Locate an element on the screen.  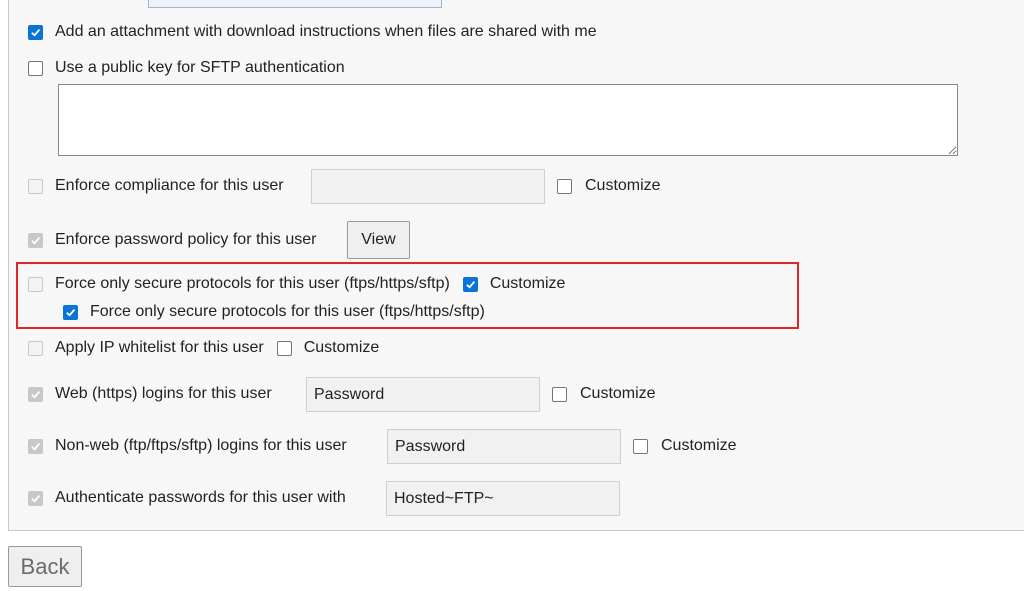
auth-passwords-checkbox is located at coordinates (35, 498).